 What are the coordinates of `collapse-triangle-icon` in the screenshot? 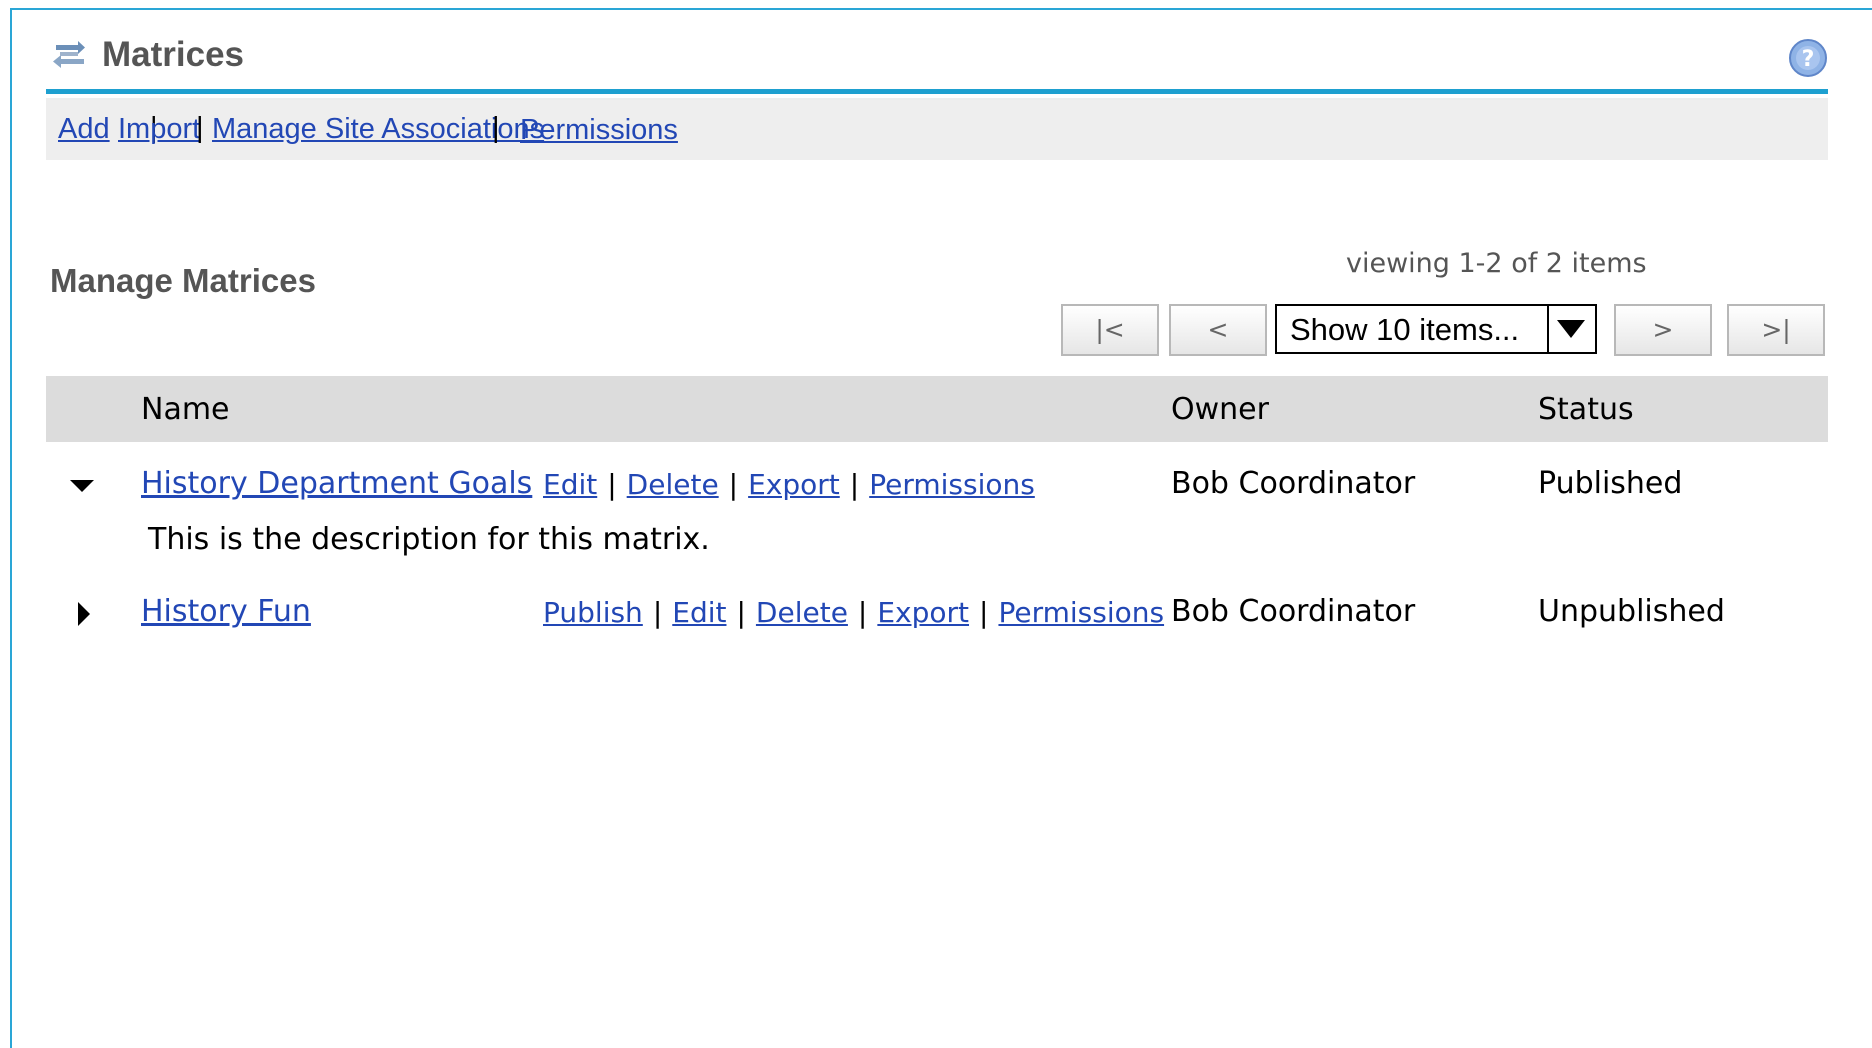 It's located at (82, 486).